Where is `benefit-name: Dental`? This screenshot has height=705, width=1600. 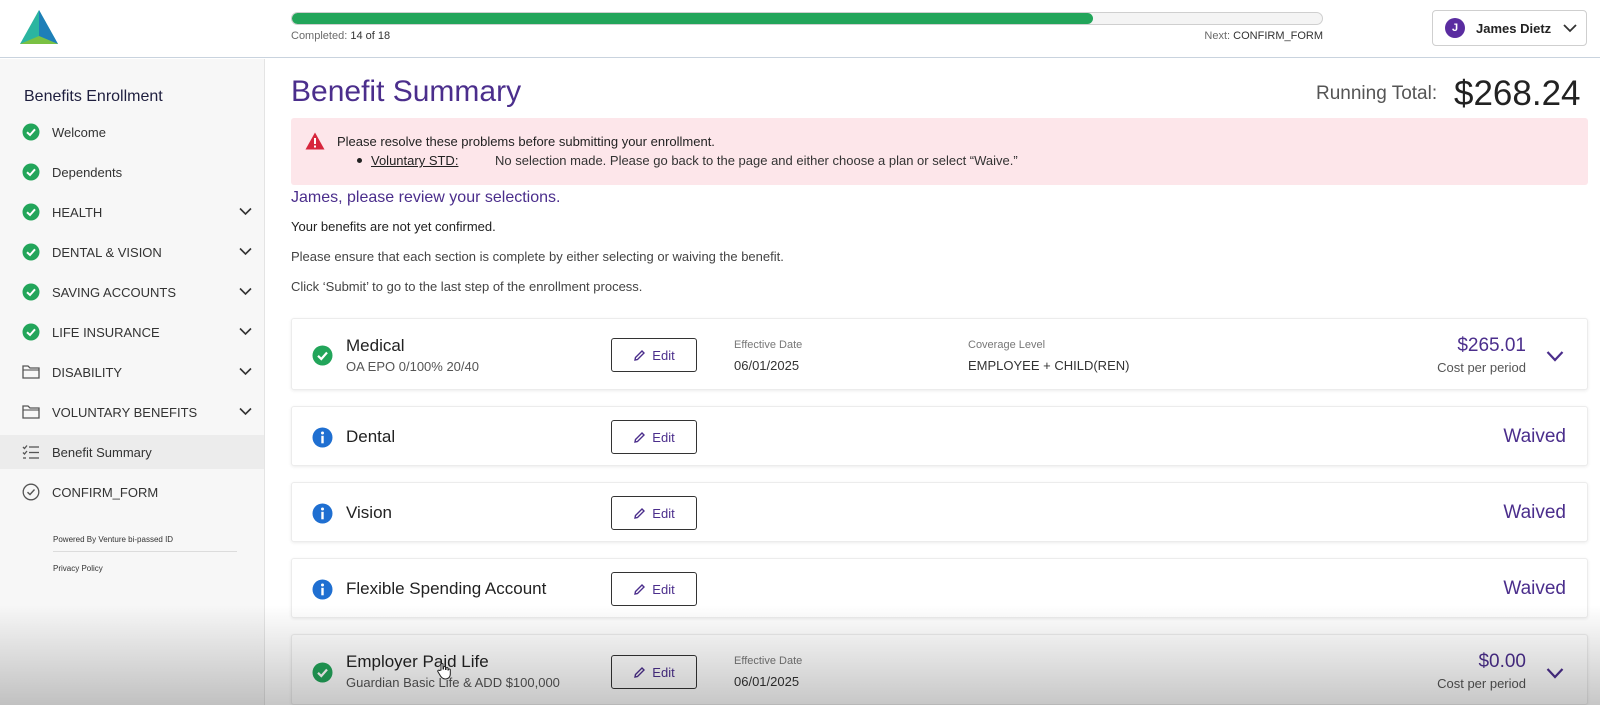
benefit-name: Dental is located at coordinates (371, 436).